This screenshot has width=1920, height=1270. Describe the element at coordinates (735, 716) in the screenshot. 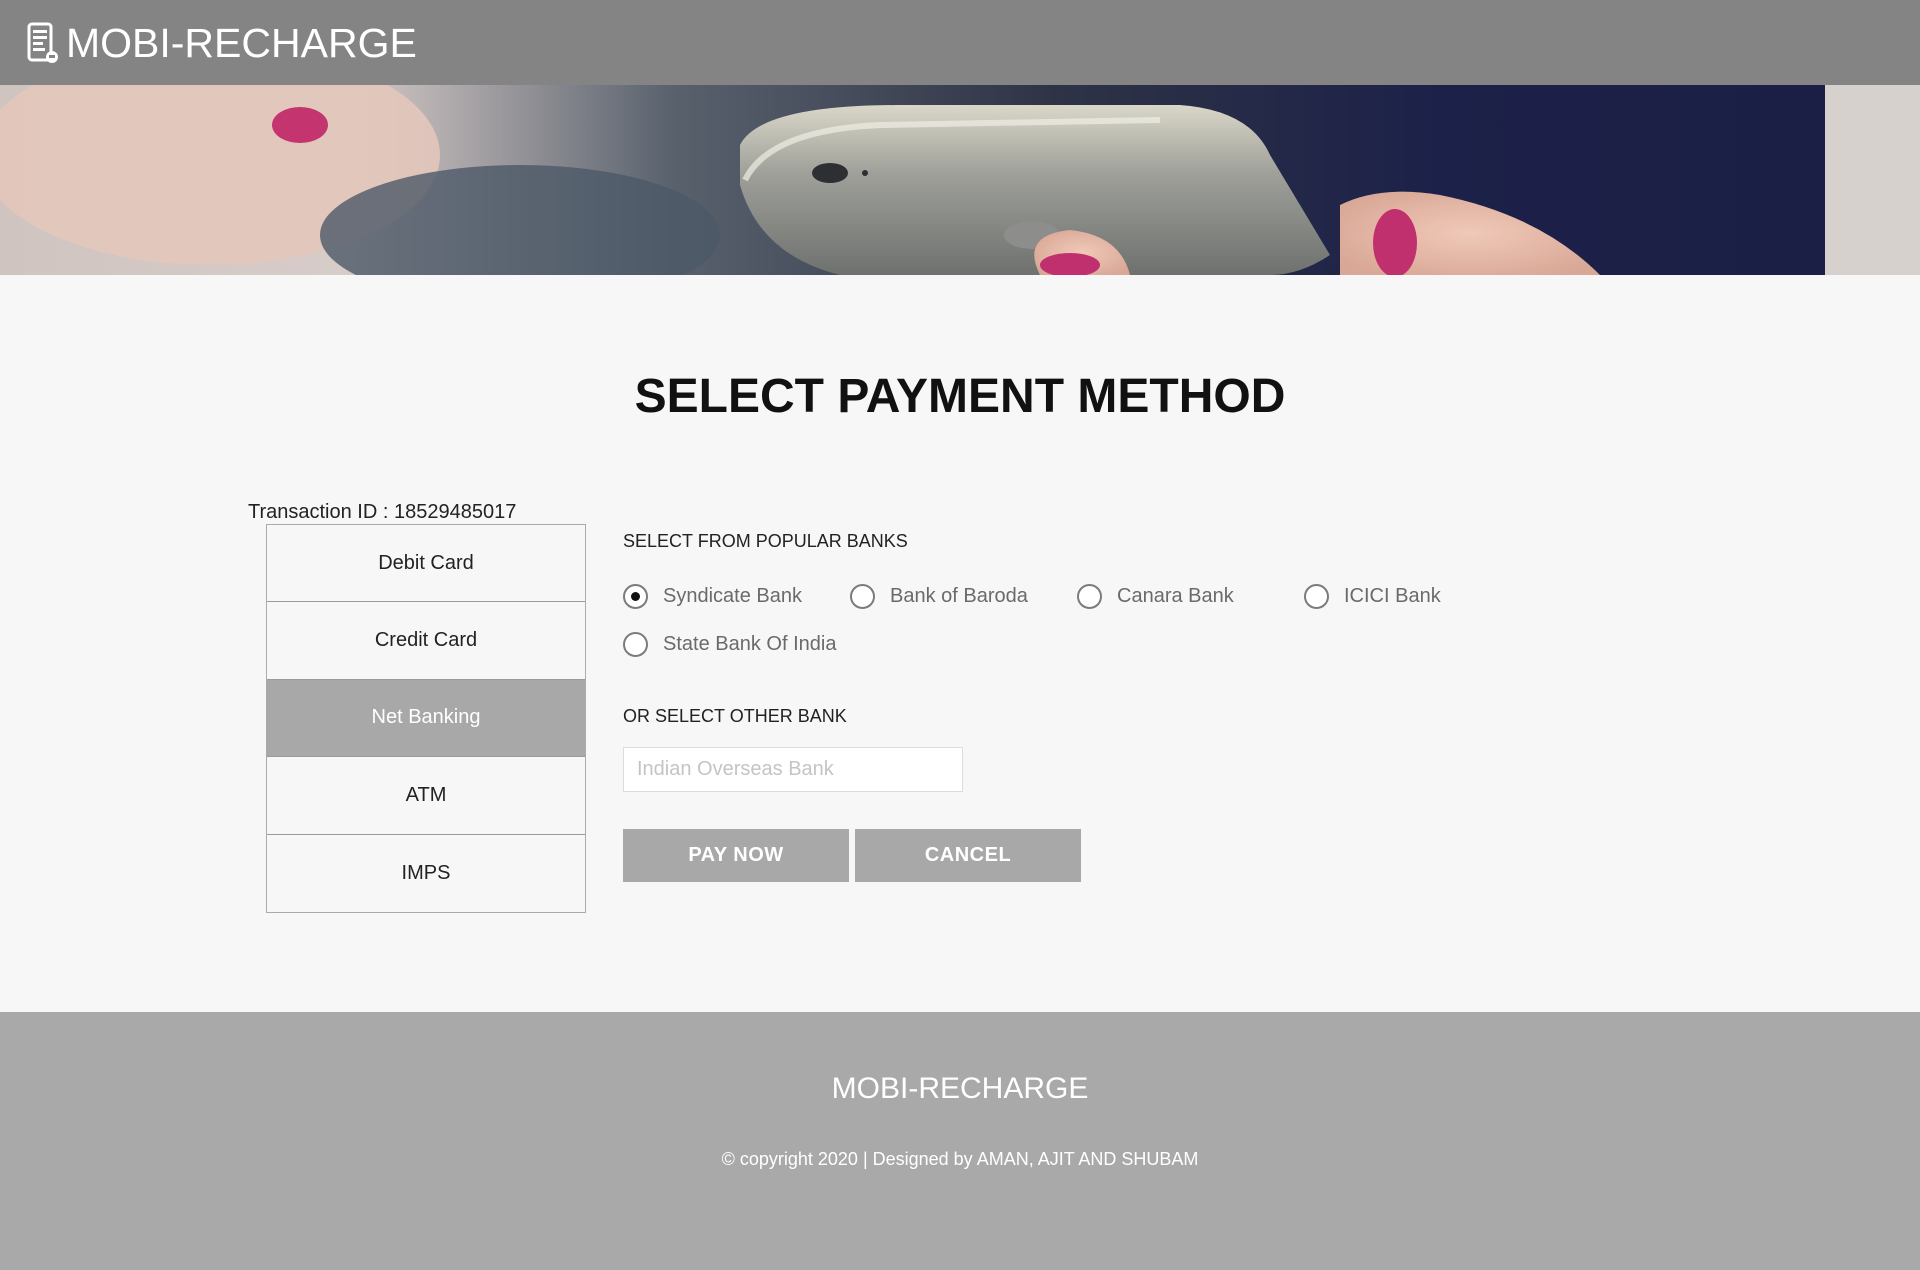

I see `other-bank-label: OR SELECT OTHER BANK` at that location.